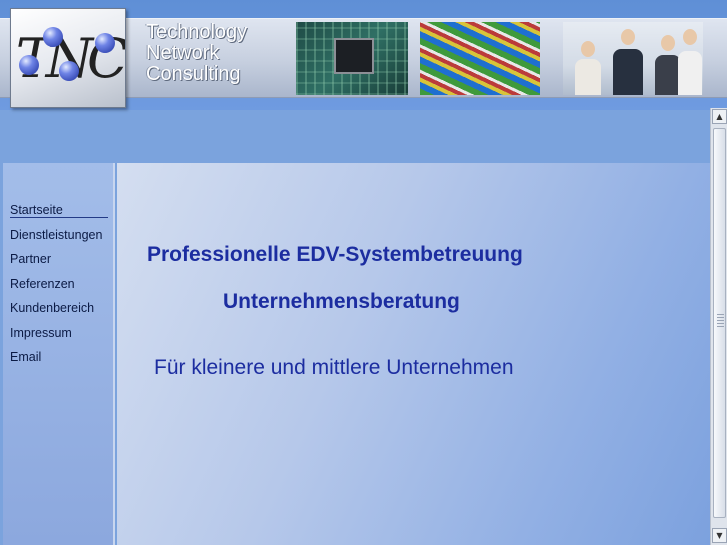 Image resolution: width=727 pixels, height=545 pixels. I want to click on company-logo: TNC, so click(68, 58).